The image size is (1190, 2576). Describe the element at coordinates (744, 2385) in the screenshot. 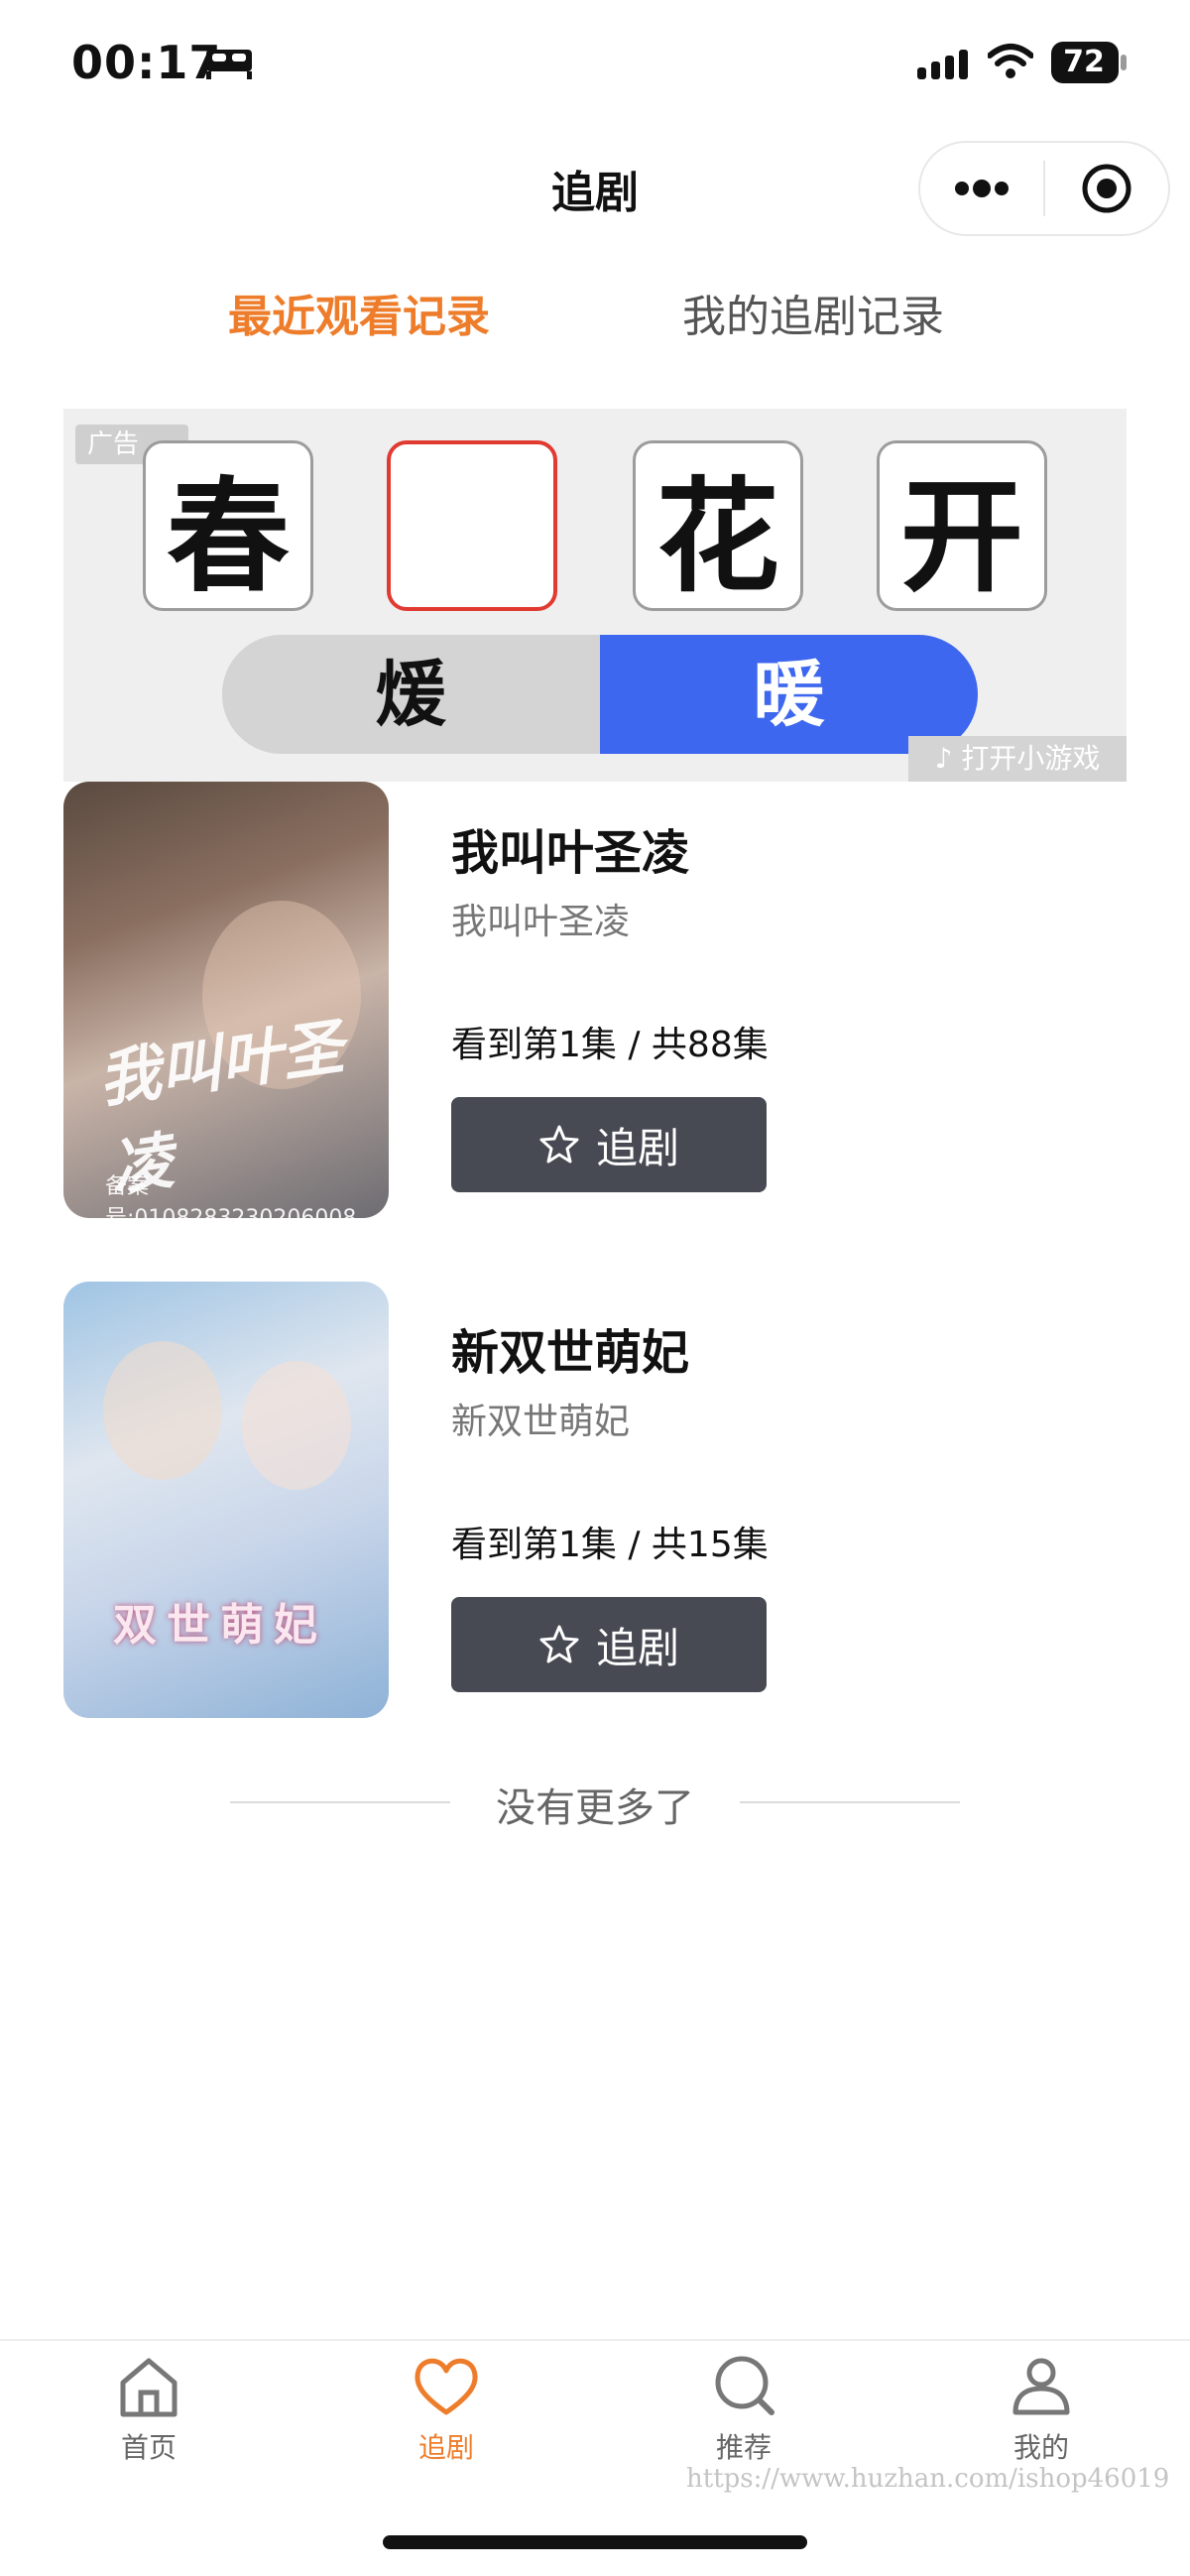

I see `search-icon` at that location.